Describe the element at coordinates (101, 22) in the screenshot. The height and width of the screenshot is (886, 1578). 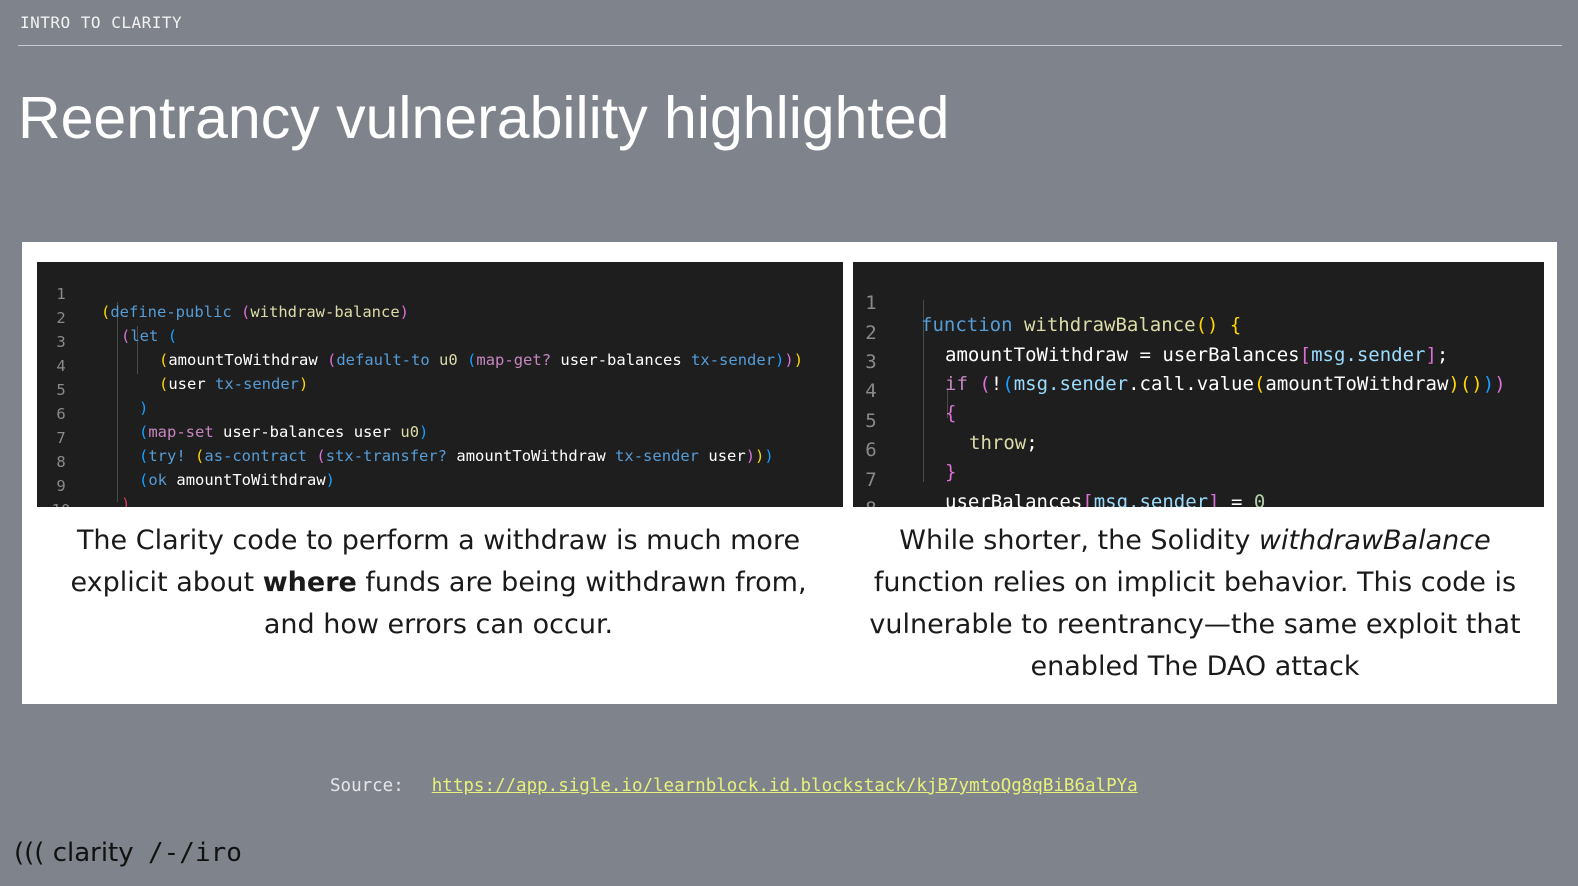
I see `header-label: INTRO TO CLARITY` at that location.